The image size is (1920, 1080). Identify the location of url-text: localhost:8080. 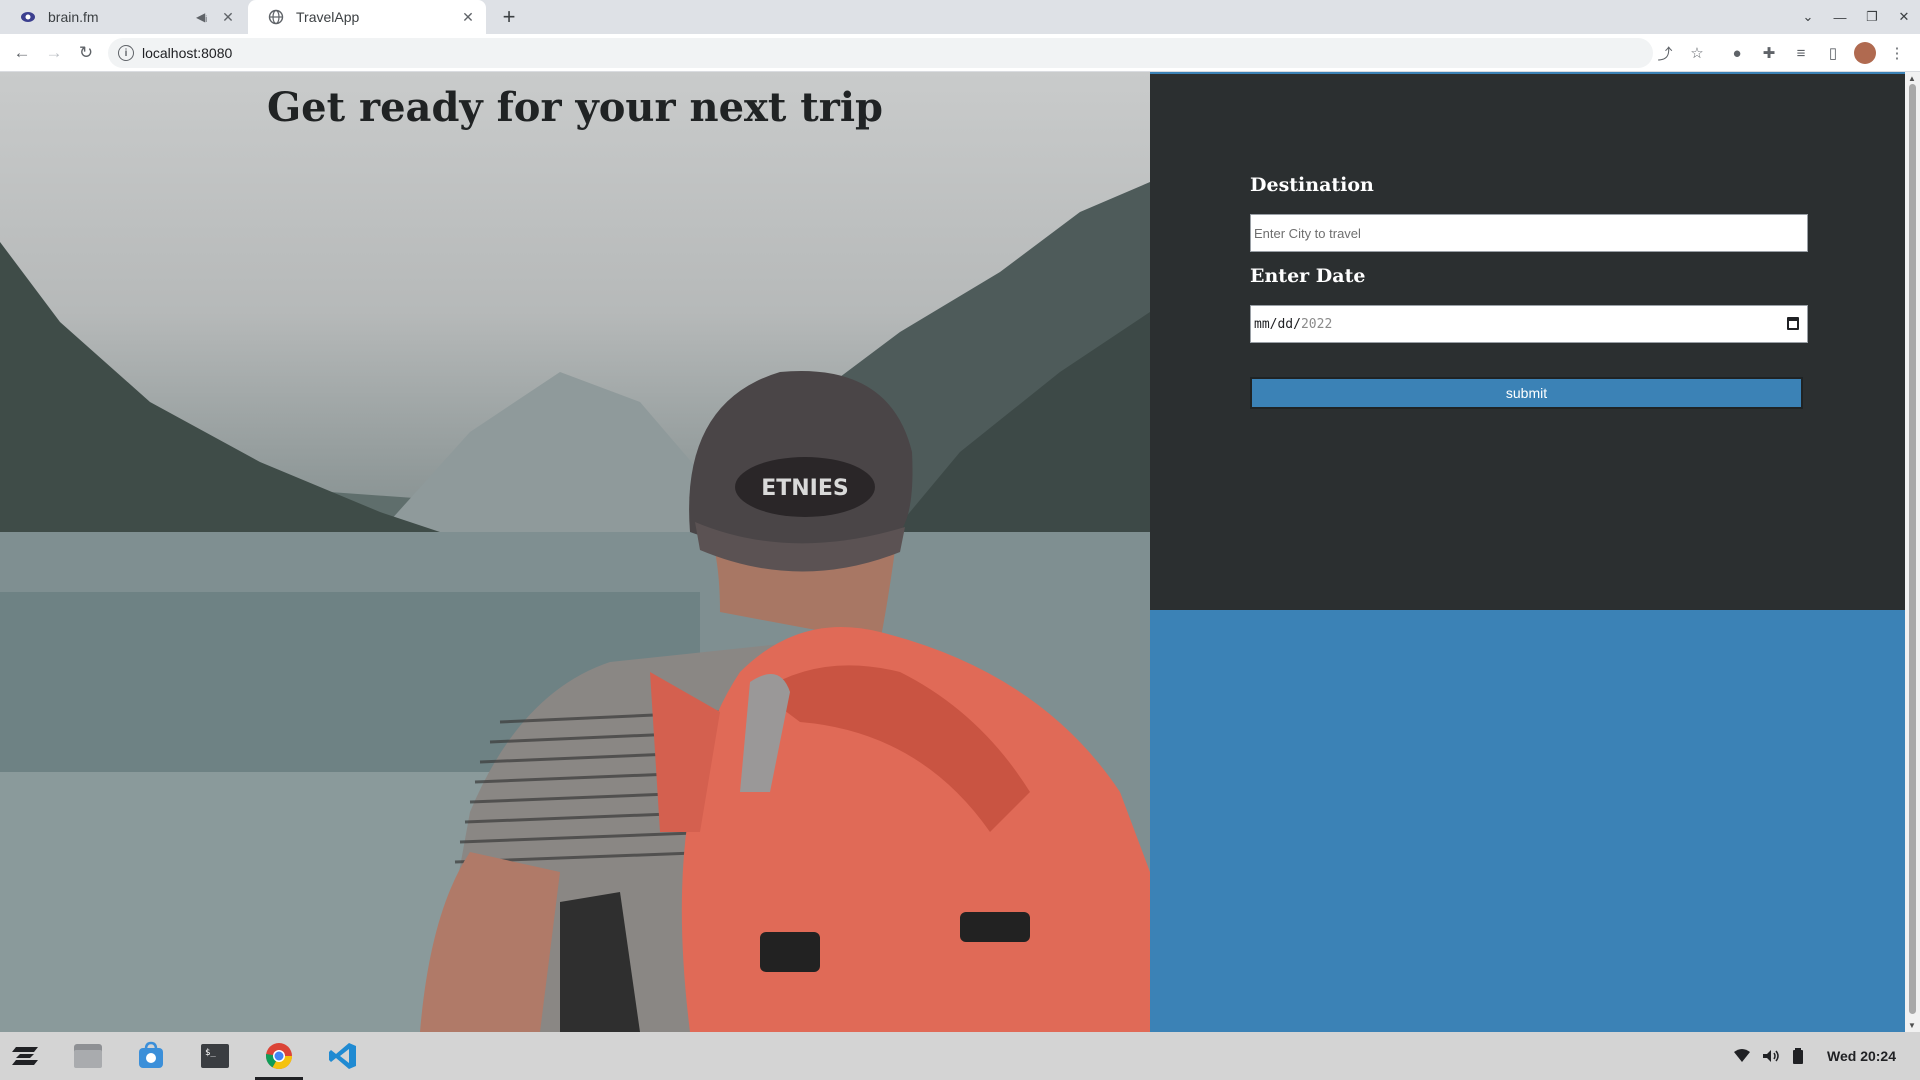
(187, 53).